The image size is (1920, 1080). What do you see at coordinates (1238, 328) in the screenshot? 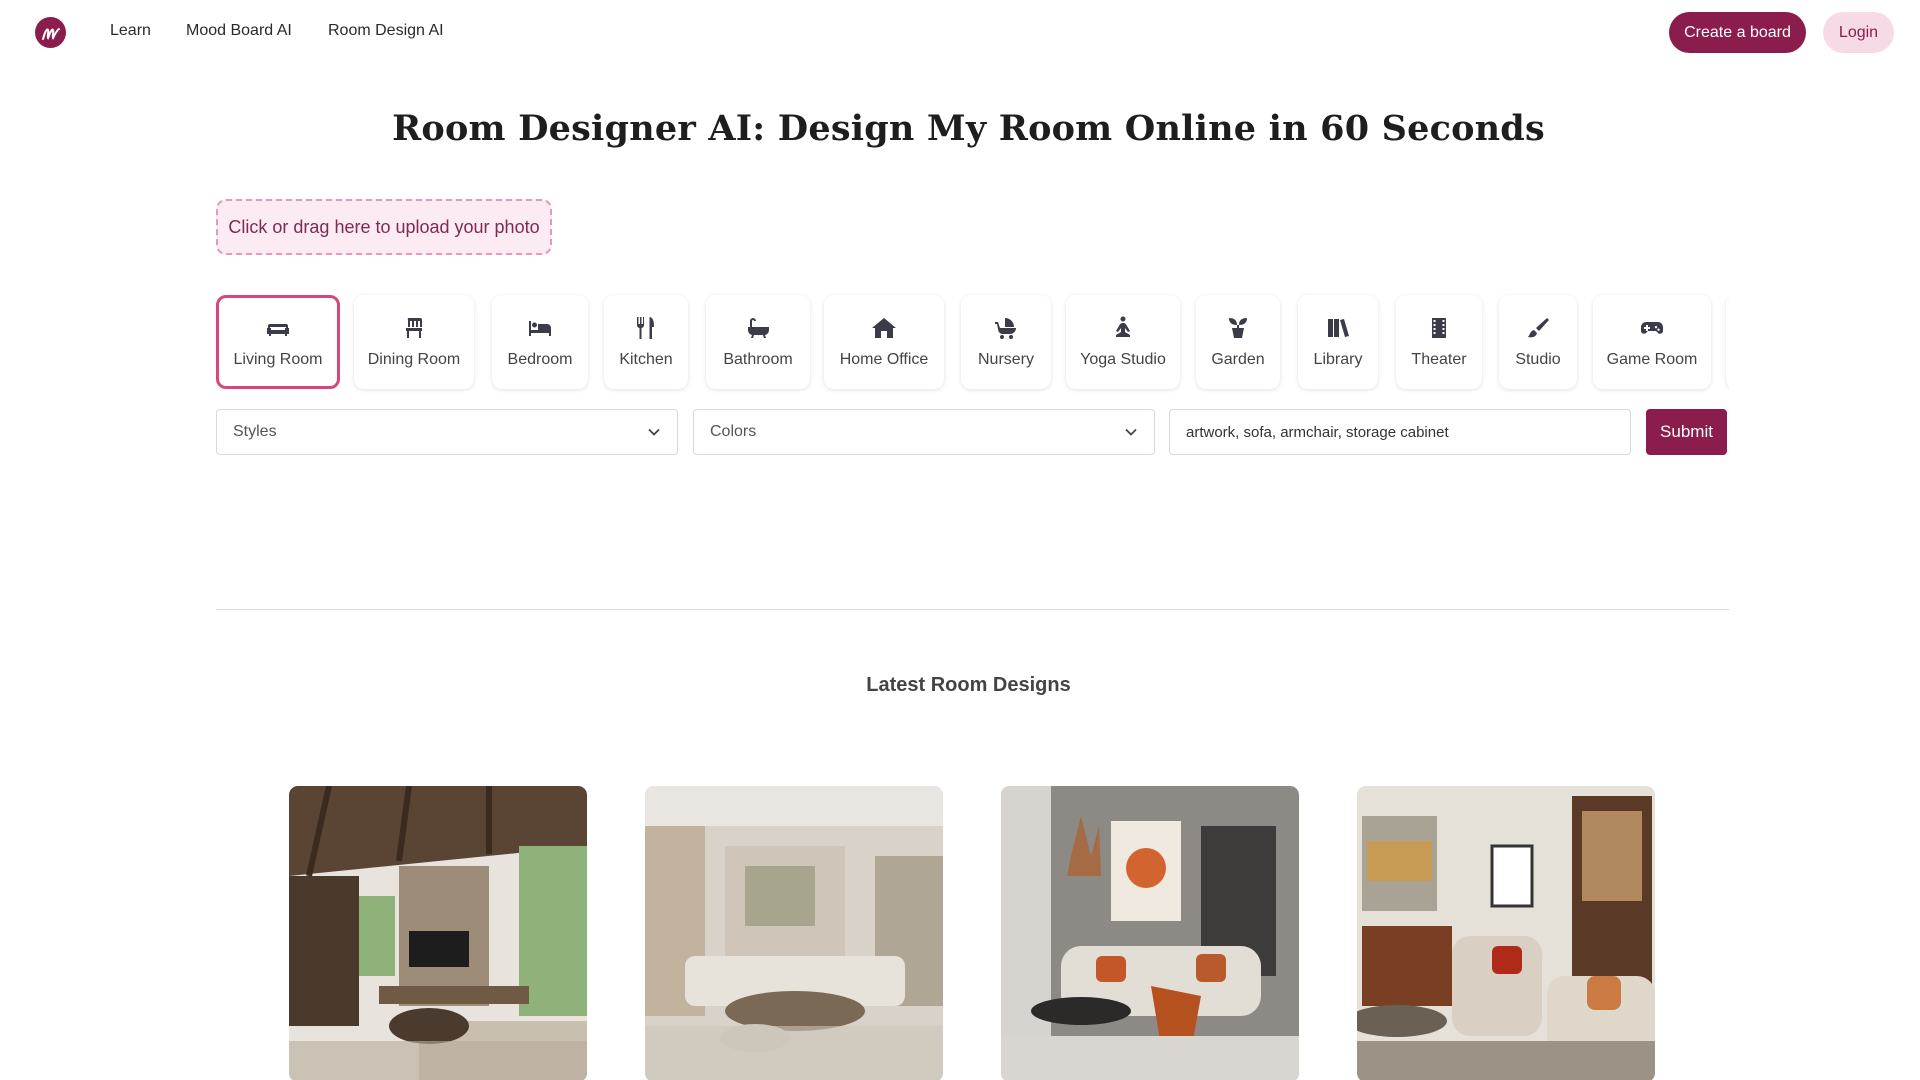
I see `plant-icon` at bounding box center [1238, 328].